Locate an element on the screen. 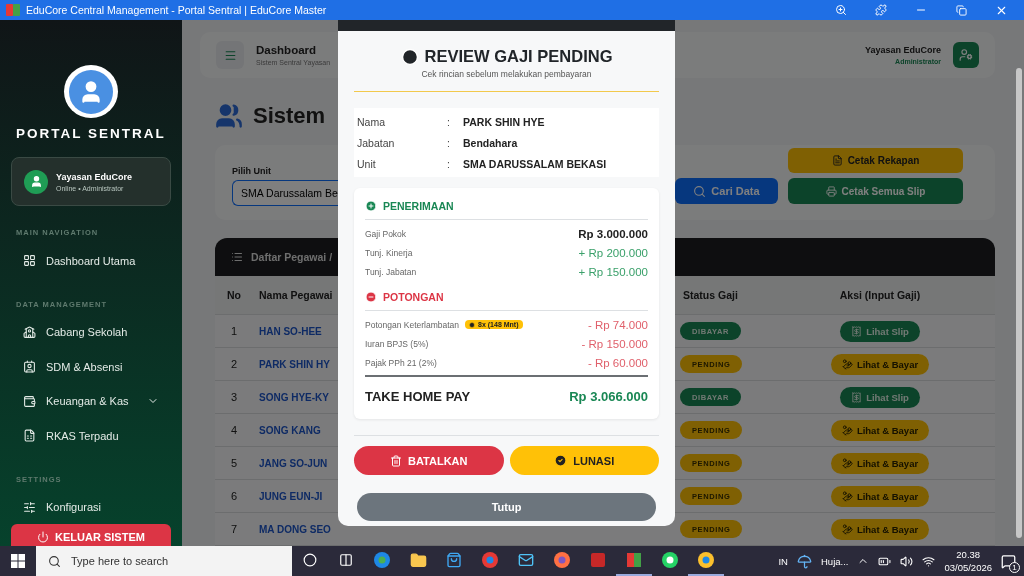 The image size is (1024, 576). nav-item: RKAS Terpadu is located at coordinates (91, 435).